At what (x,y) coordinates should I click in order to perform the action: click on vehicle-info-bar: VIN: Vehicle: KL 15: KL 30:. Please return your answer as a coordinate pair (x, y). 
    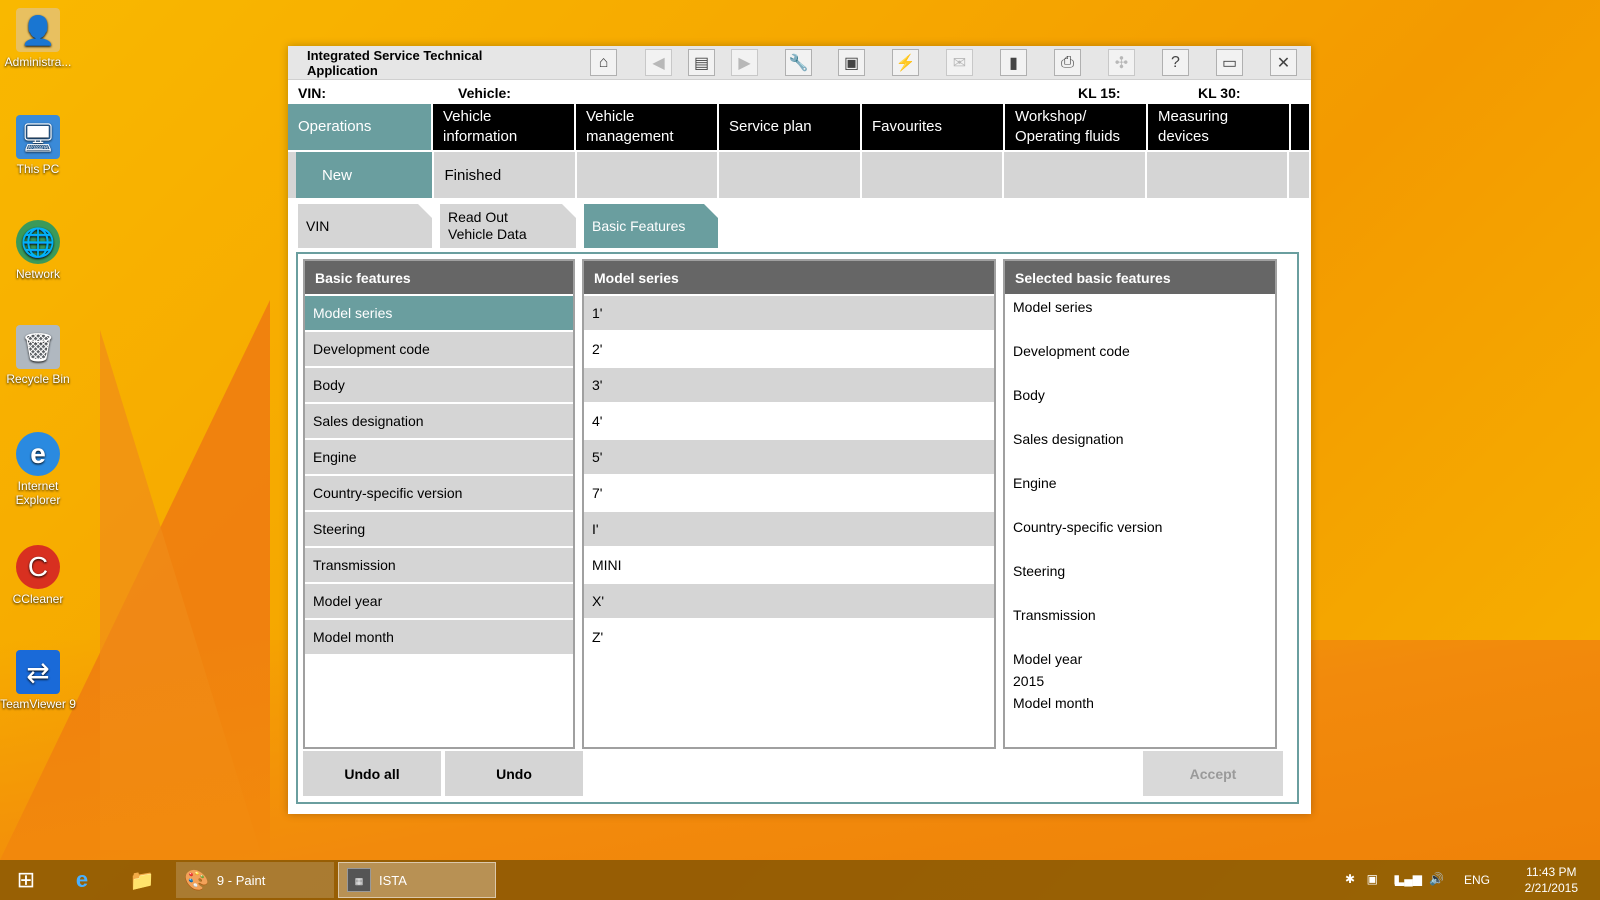
    Looking at the image, I should click on (799, 92).